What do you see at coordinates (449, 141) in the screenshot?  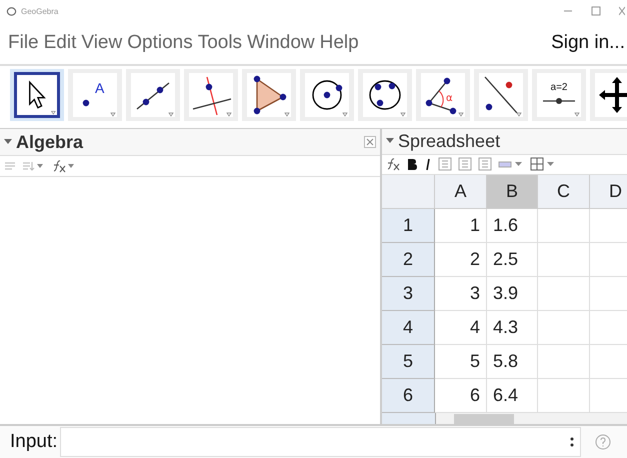 I see `panel-title: Spreadsheet` at bounding box center [449, 141].